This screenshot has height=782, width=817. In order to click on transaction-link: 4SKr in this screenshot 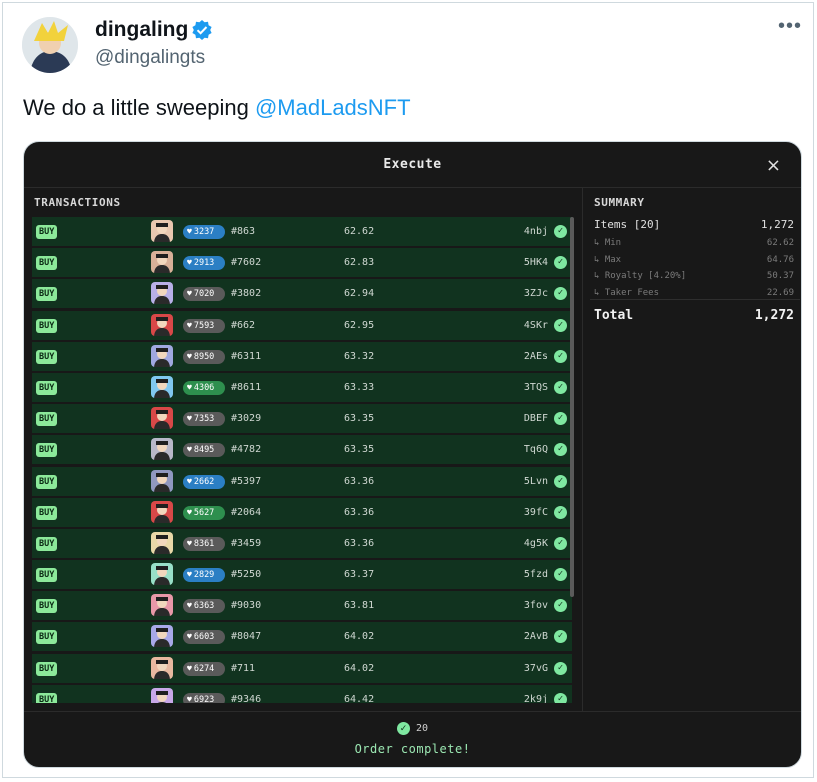, I will do `click(536, 326)`.